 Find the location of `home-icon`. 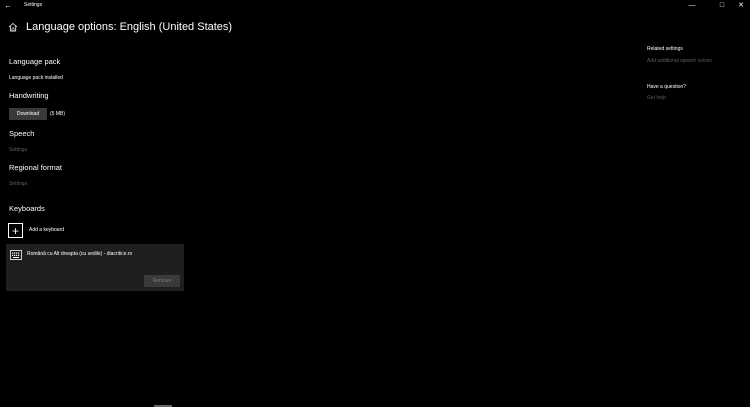

home-icon is located at coordinates (13, 27).